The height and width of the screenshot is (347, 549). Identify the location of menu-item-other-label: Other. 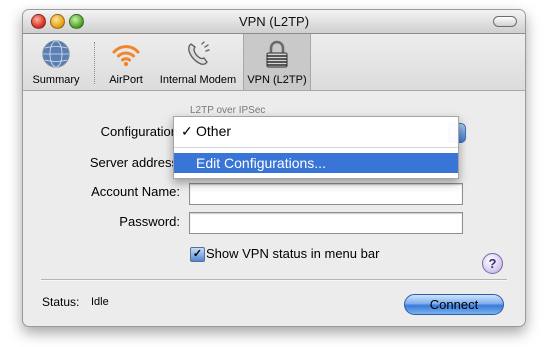
(214, 131).